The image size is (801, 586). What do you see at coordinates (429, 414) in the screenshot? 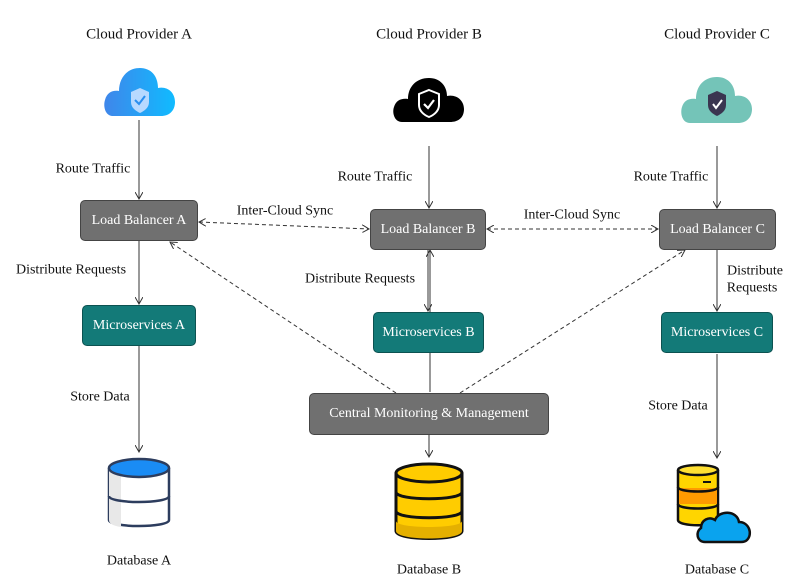
I see `central-monitoring: Central Monitoring & Management` at bounding box center [429, 414].